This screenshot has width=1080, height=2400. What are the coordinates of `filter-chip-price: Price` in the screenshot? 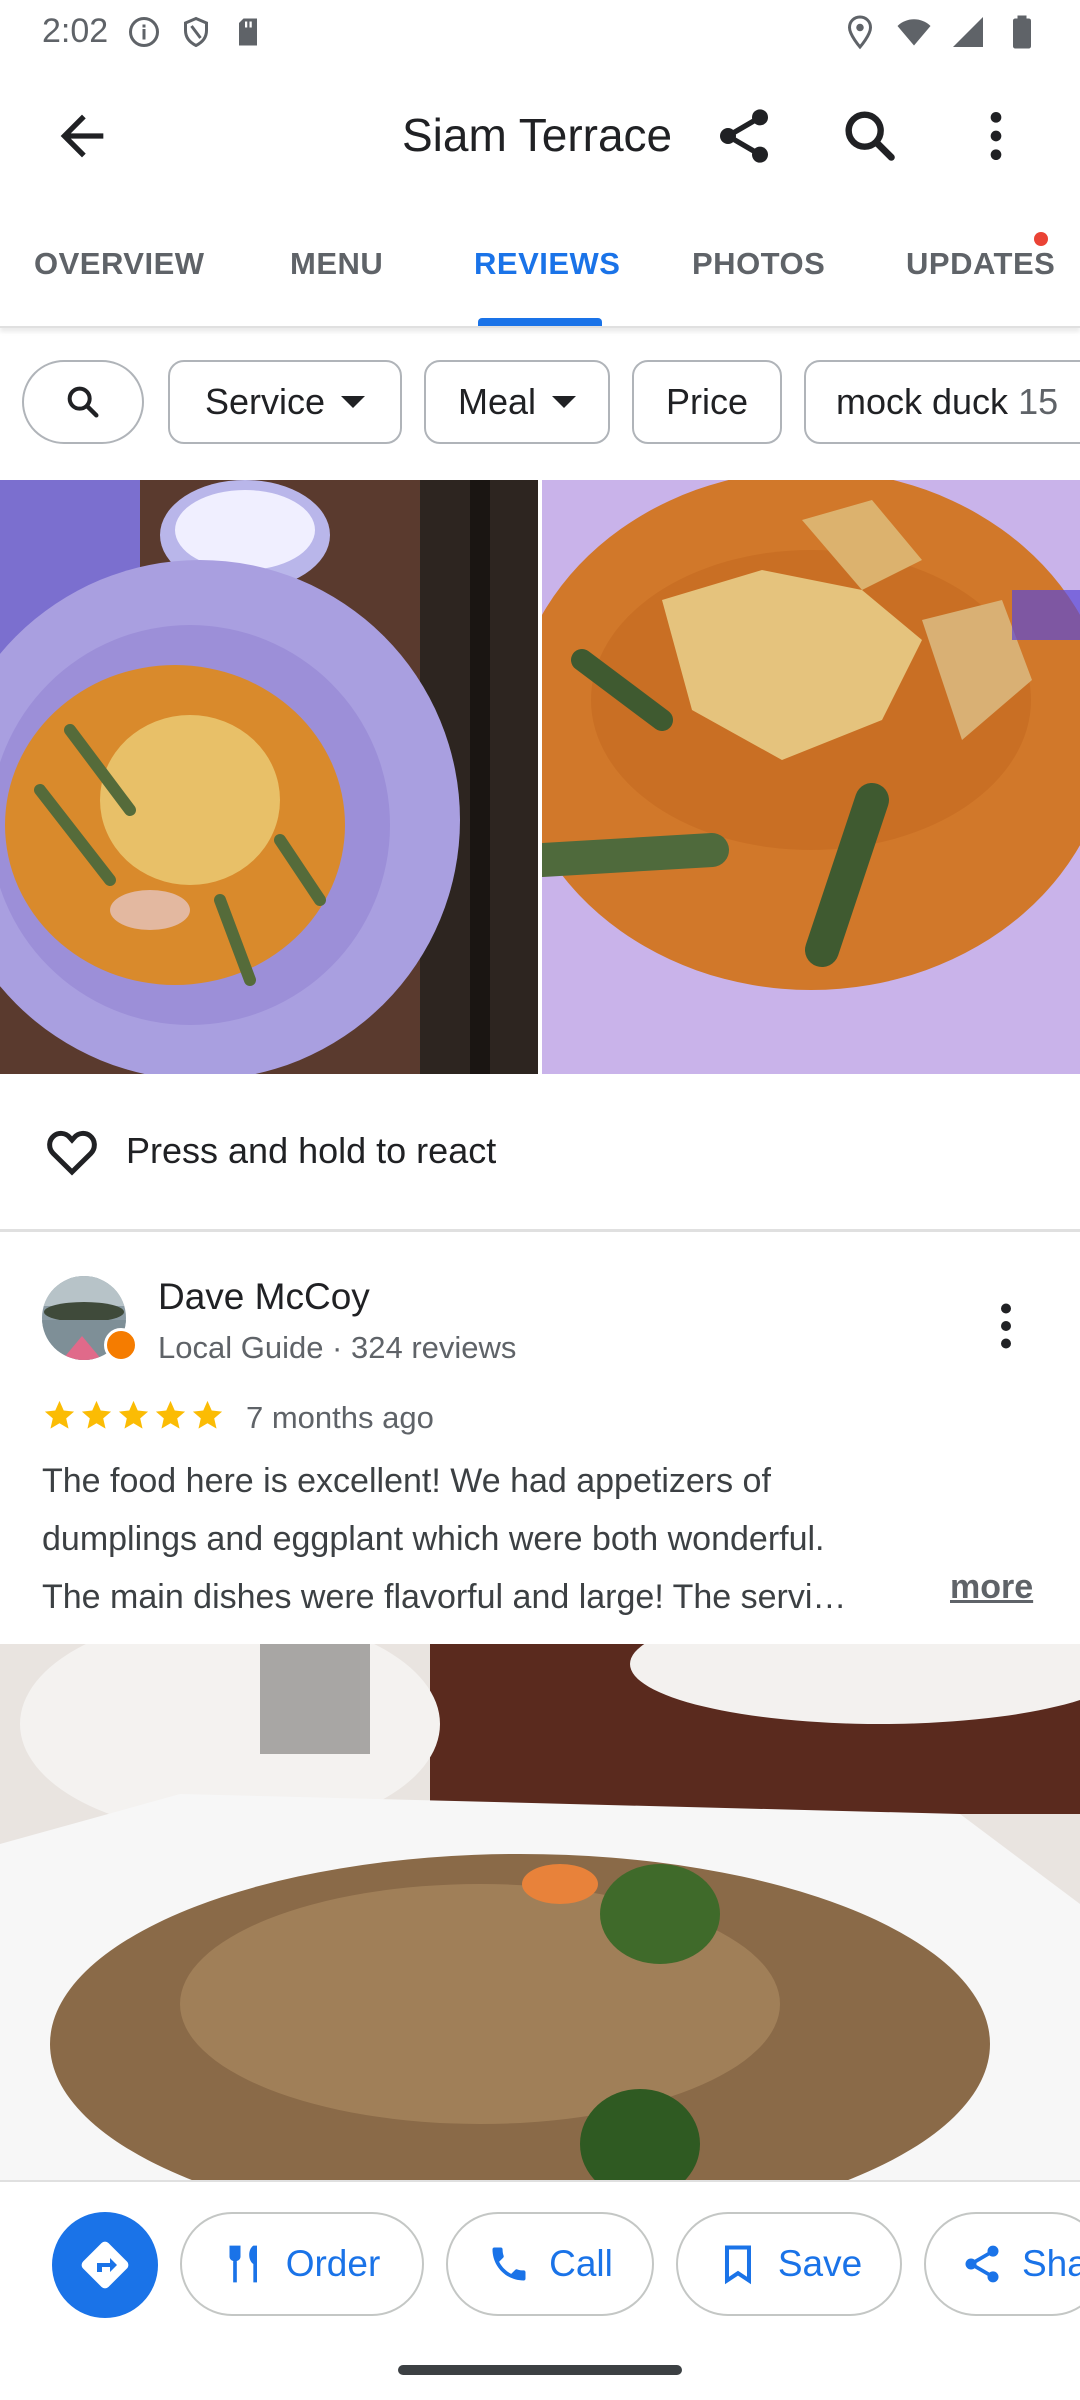 It's located at (707, 402).